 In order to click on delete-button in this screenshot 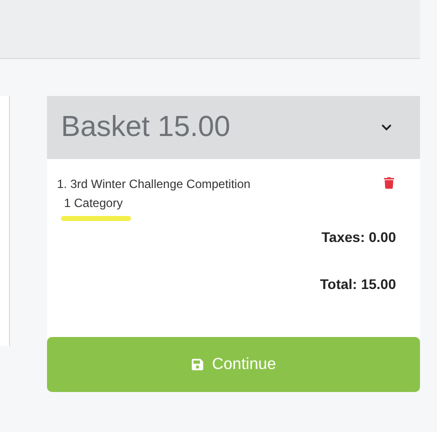, I will do `click(389, 183)`.